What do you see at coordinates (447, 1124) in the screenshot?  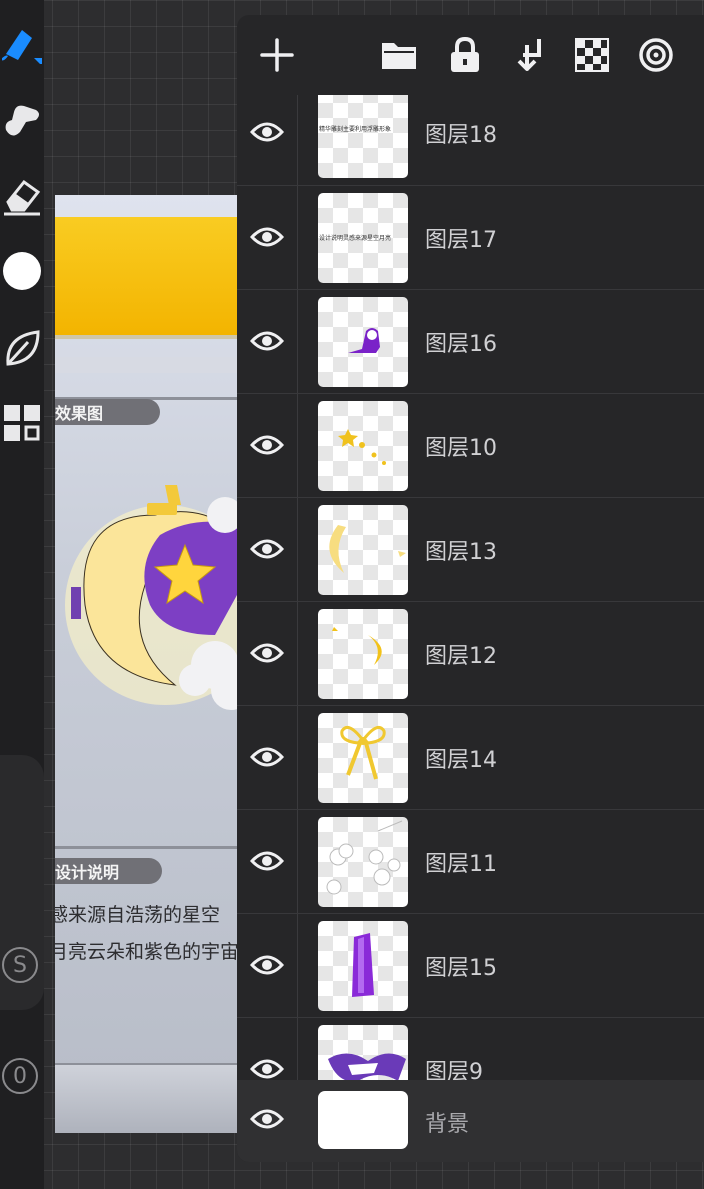 I see `background-layer-name: 背景` at bounding box center [447, 1124].